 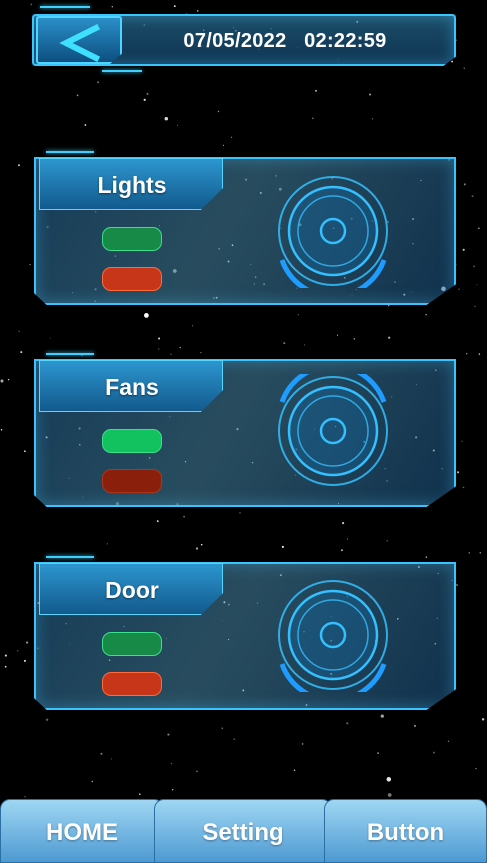 What do you see at coordinates (333, 431) in the screenshot?
I see `fans-dial` at bounding box center [333, 431].